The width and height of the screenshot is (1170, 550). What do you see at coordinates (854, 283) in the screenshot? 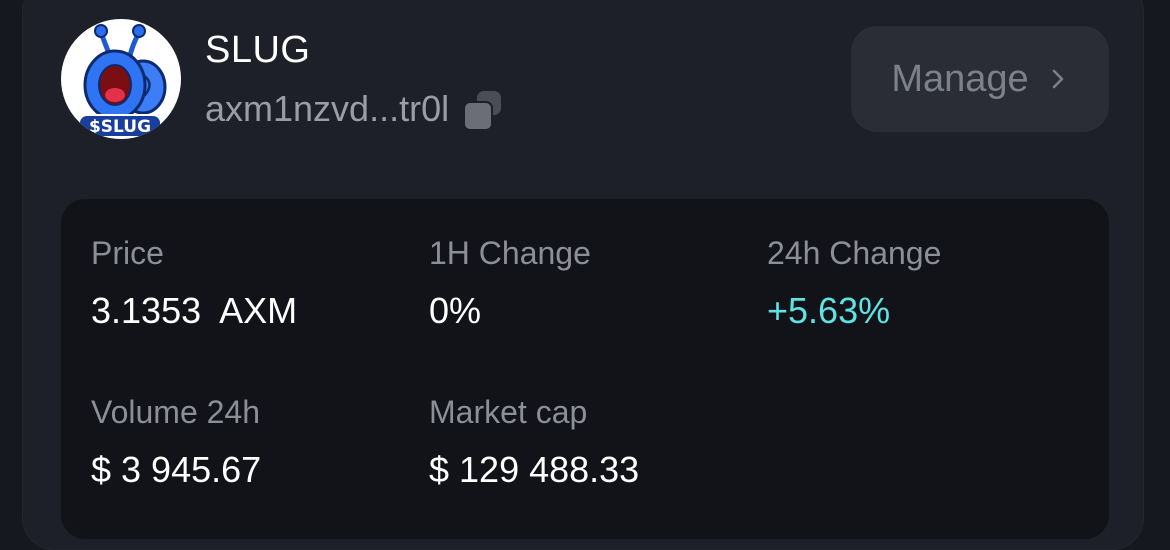
I see `stat-24h-change: 24h Change +5.63%` at bounding box center [854, 283].